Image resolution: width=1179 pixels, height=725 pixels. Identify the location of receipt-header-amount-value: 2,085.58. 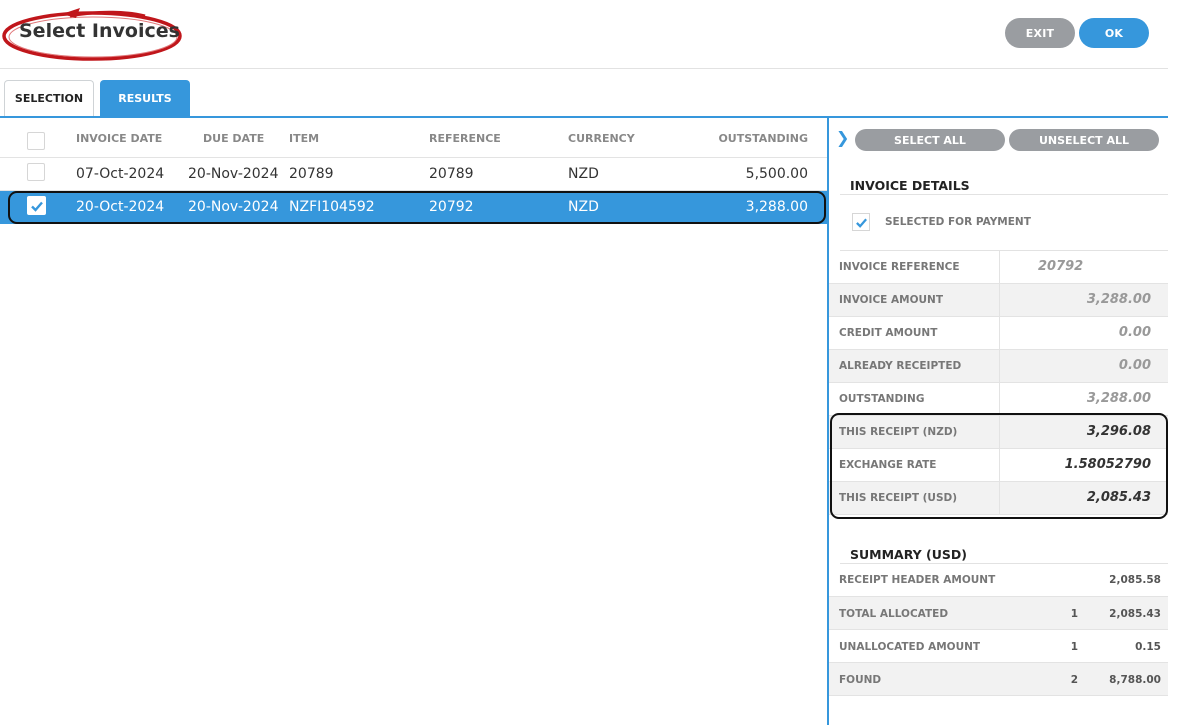
(1135, 580).